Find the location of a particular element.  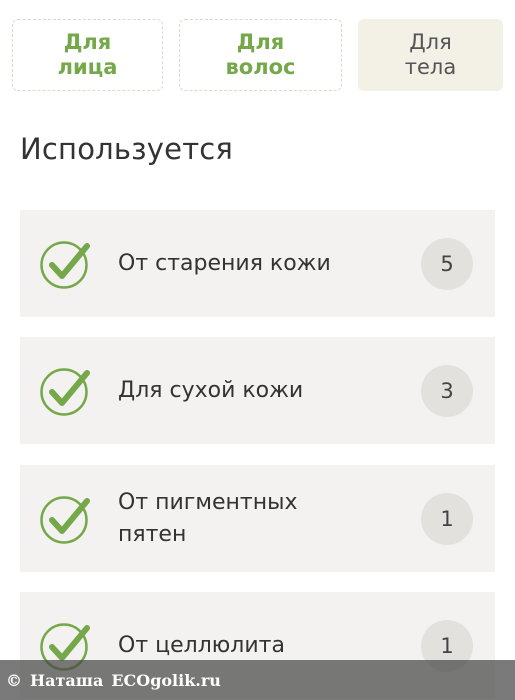

tab-hair-line2: волос is located at coordinates (260, 67).